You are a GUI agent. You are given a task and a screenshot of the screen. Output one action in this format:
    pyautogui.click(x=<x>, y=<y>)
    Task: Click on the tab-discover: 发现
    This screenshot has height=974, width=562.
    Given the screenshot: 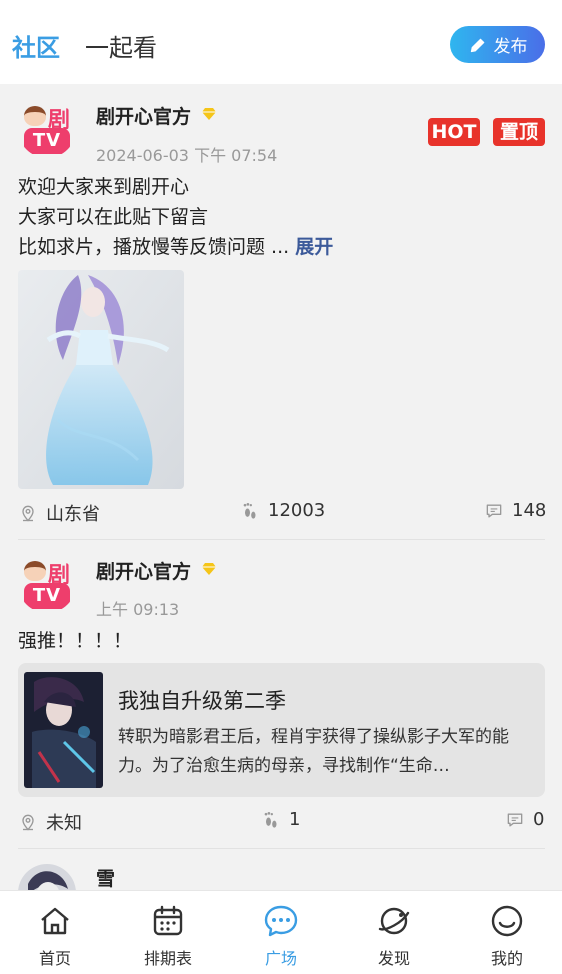 What is the action you would take?
    pyautogui.click(x=394, y=936)
    